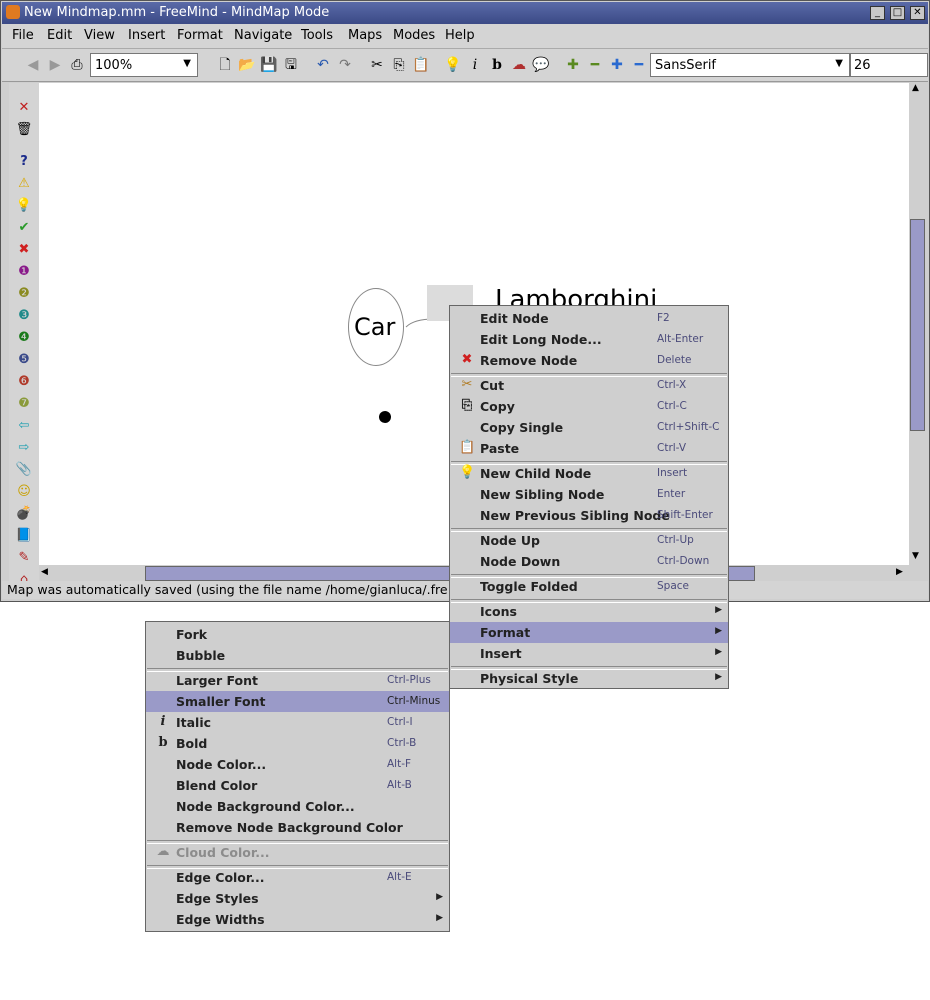 Image resolution: width=930 pixels, height=1000 pixels. What do you see at coordinates (377, 65) in the screenshot?
I see `cut-icon: ✂` at bounding box center [377, 65].